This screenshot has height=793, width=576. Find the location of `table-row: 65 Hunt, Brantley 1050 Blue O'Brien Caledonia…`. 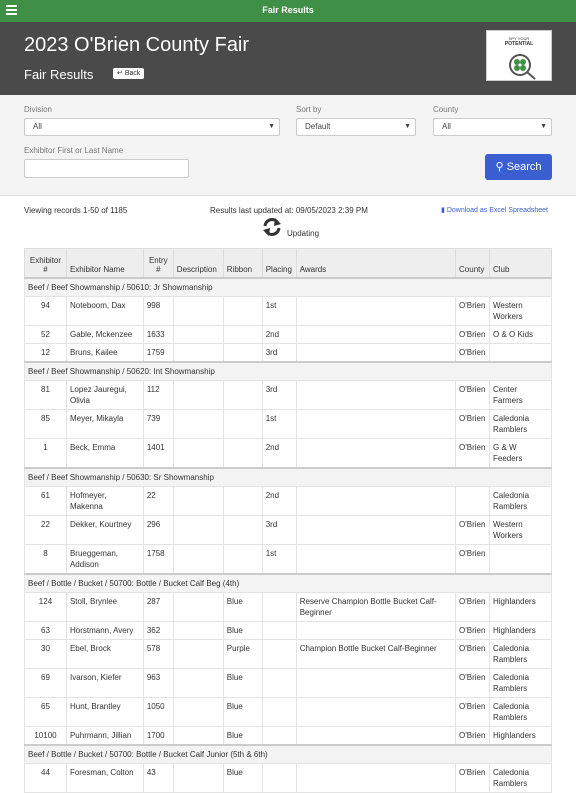

table-row: 65 Hunt, Brantley 1050 Blue O'Brien Caledonia… is located at coordinates (288, 711).